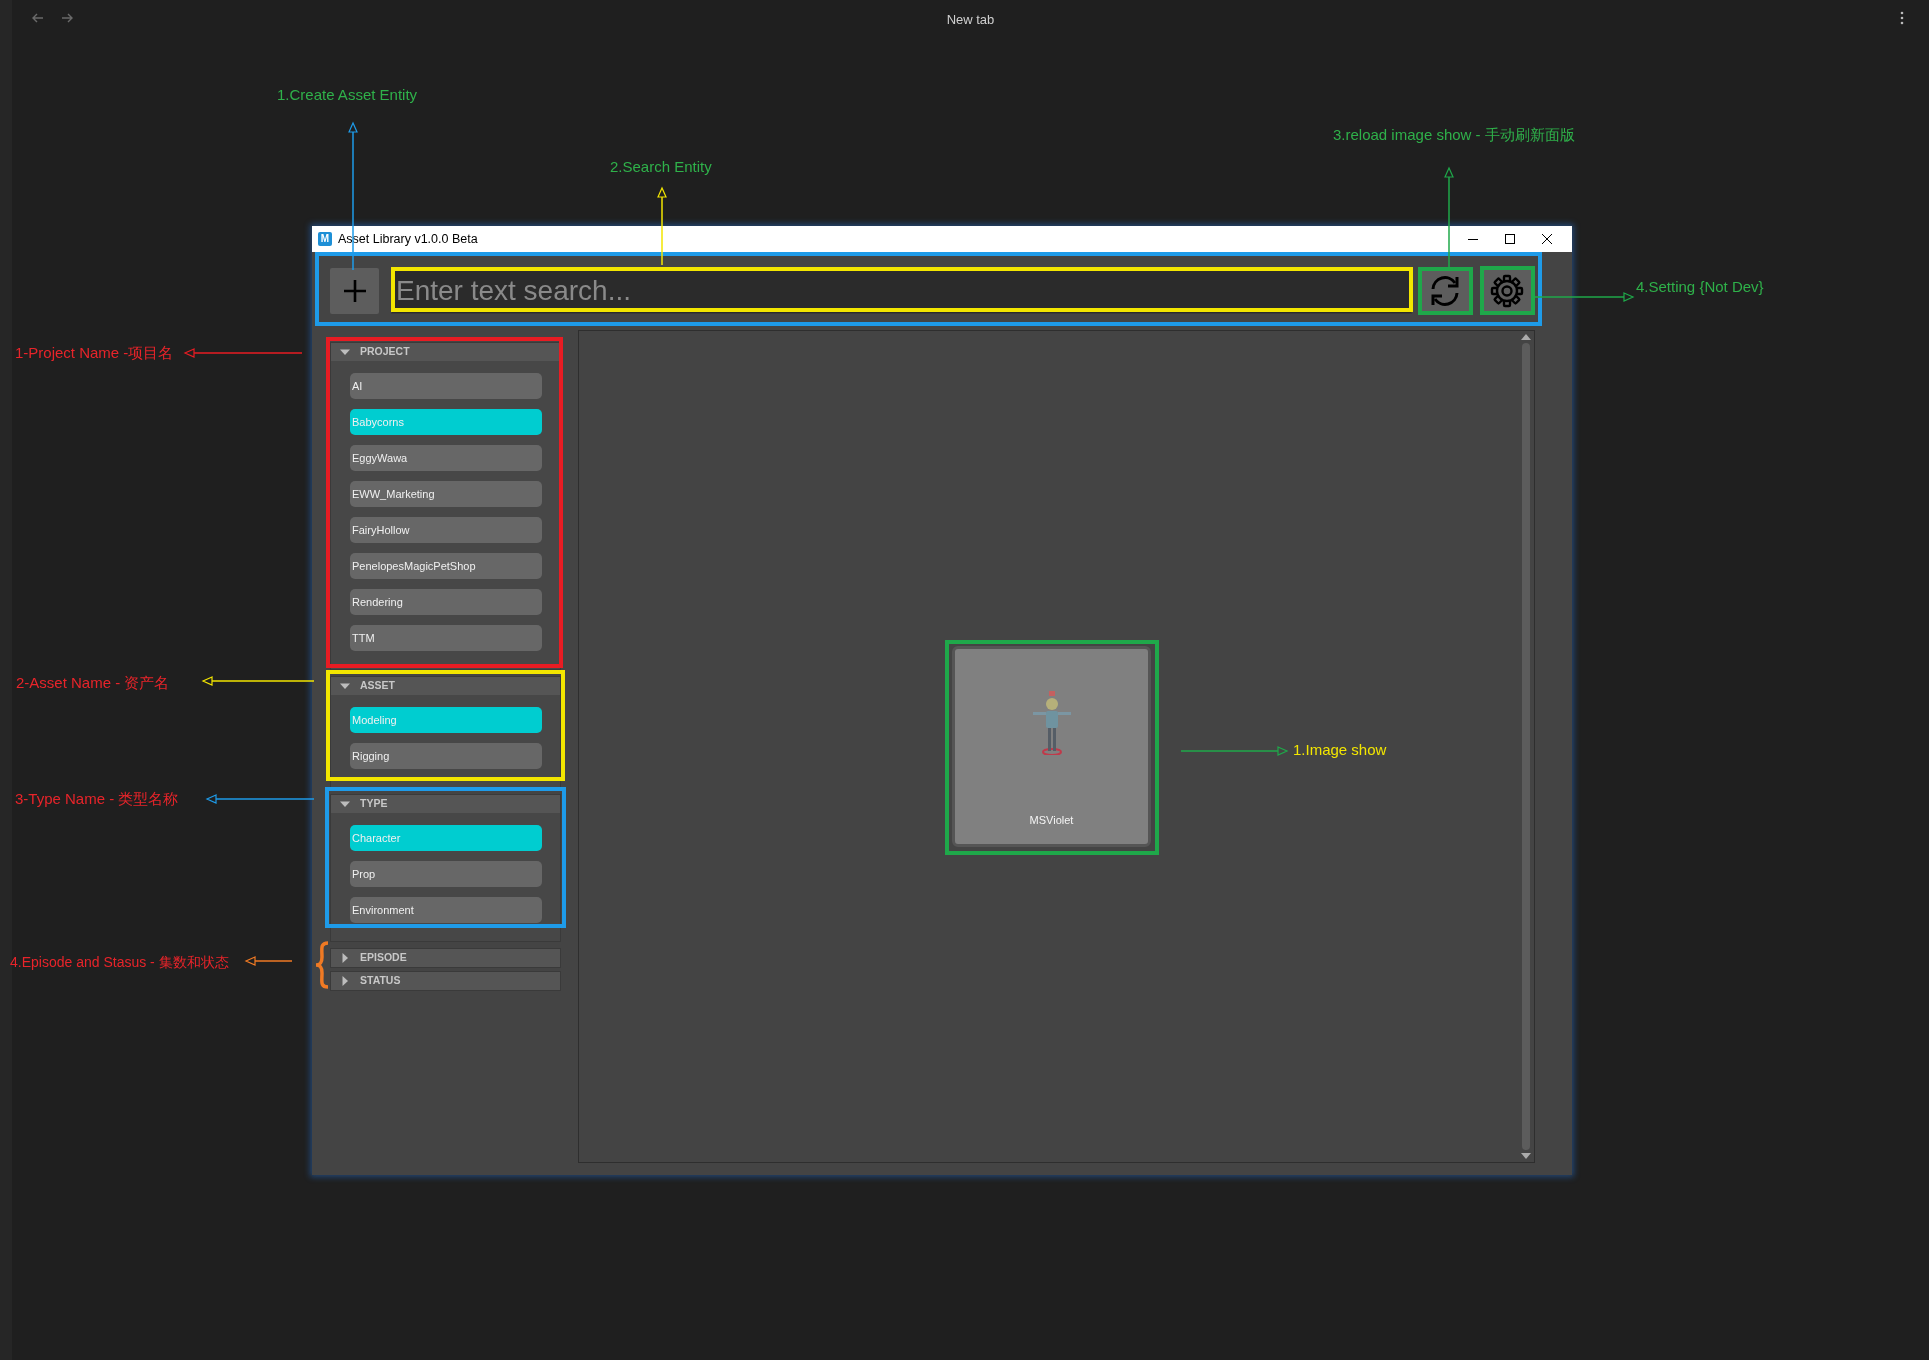 The width and height of the screenshot is (1929, 1360). Describe the element at coordinates (446, 494) in the screenshot. I see `filter-item: EWW_Marketing` at that location.